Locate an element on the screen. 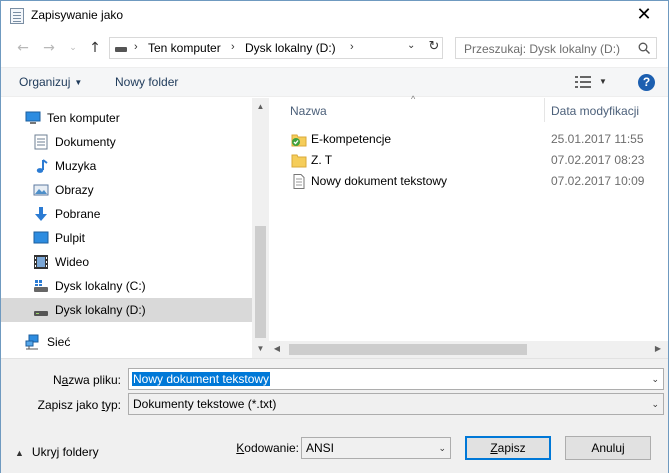 The image size is (669, 473). command-bar: Organizuj ▼ Nowy folder ▼ ? is located at coordinates (334, 82).